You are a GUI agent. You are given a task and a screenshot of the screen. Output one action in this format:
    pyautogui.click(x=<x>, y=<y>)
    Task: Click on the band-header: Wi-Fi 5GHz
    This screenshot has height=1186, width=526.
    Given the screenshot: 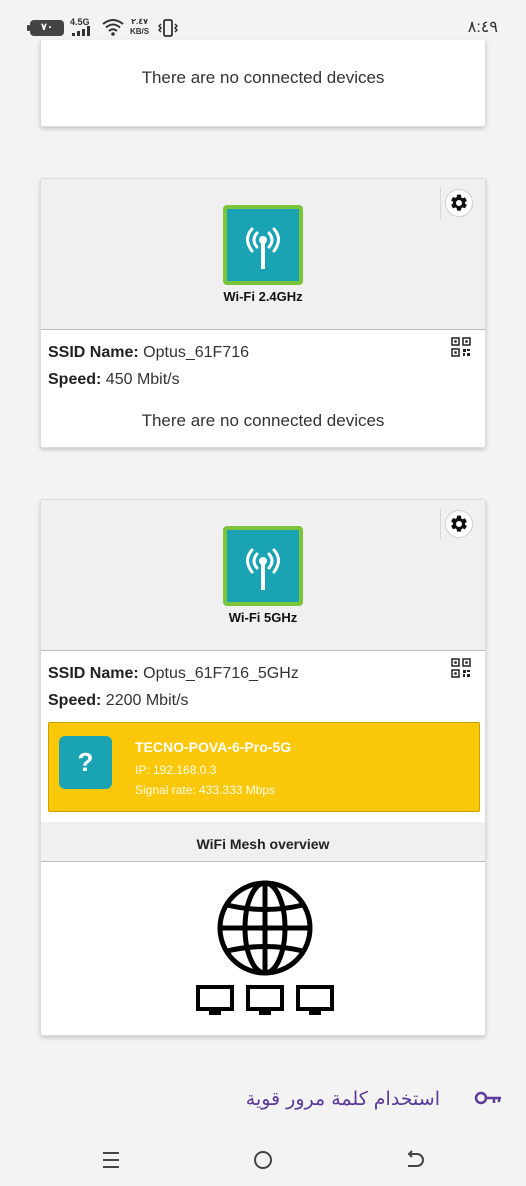 What is the action you would take?
    pyautogui.click(x=263, y=575)
    